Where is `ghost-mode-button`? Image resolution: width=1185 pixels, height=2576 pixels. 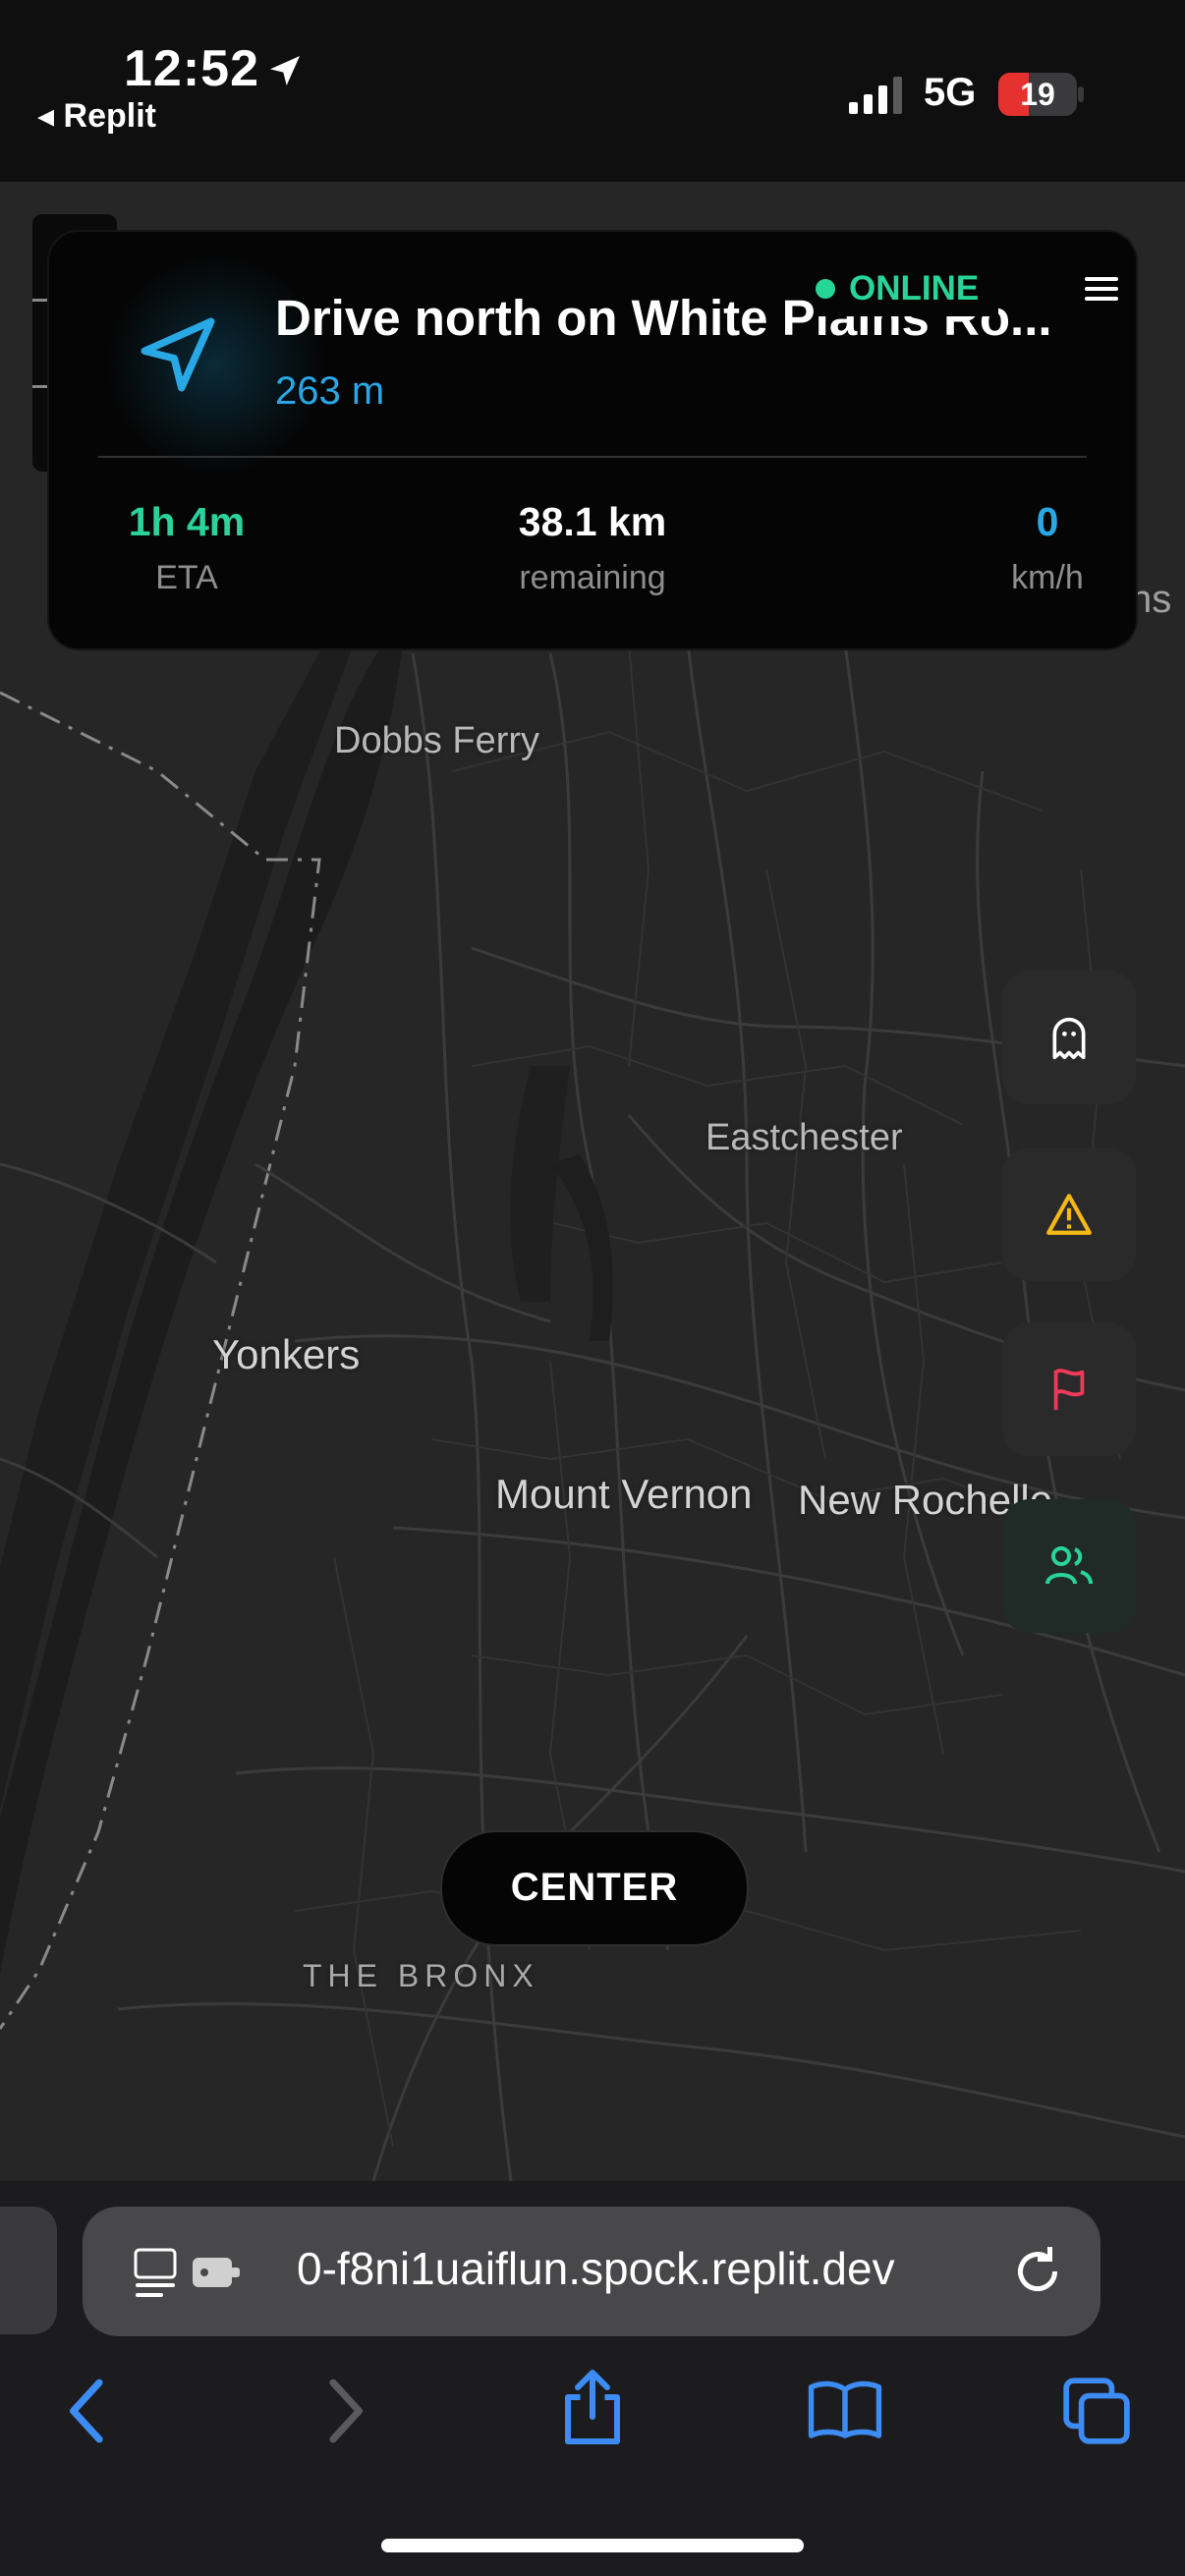 ghost-mode-button is located at coordinates (1069, 1037).